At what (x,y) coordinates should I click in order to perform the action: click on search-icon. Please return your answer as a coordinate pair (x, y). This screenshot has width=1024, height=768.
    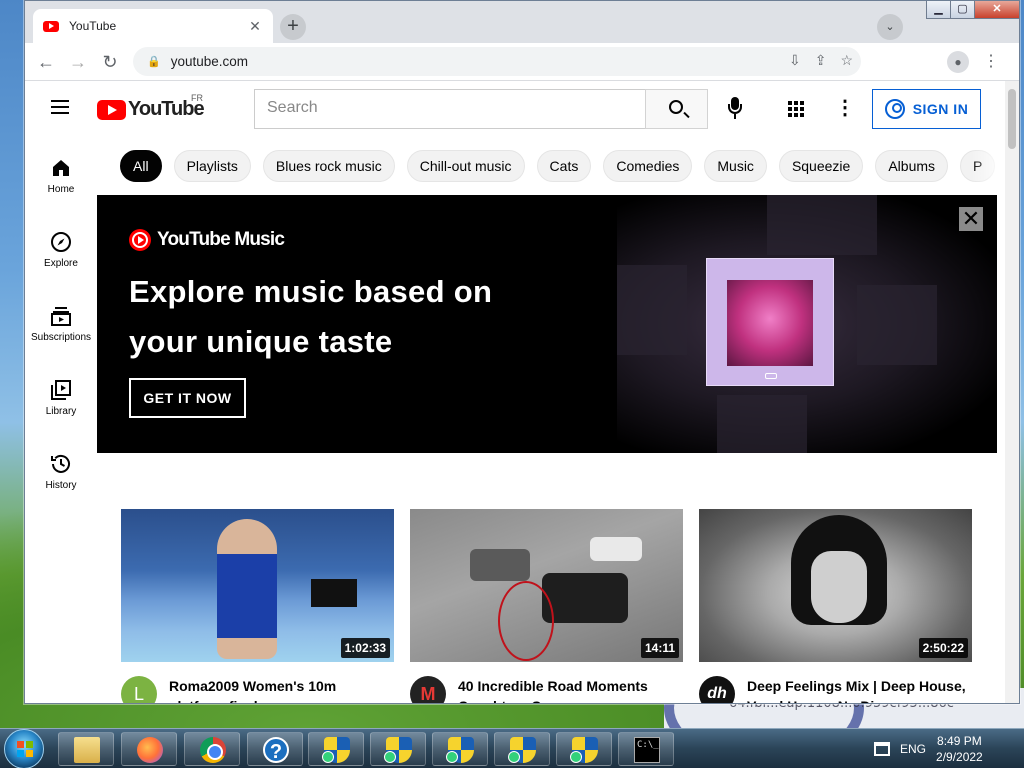
    Looking at the image, I should click on (676, 107).